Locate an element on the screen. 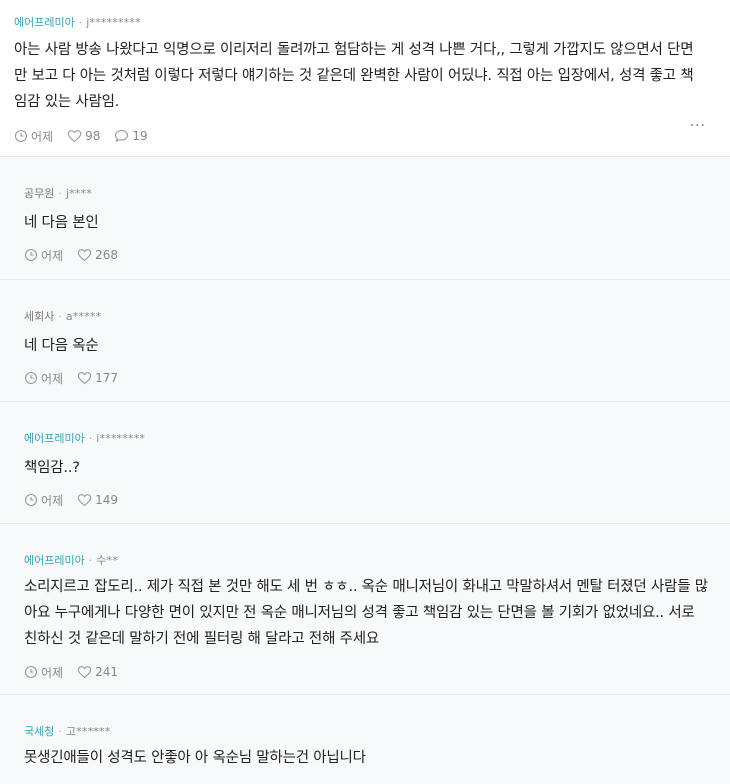  comment-text: 책임감..? is located at coordinates (52, 468).